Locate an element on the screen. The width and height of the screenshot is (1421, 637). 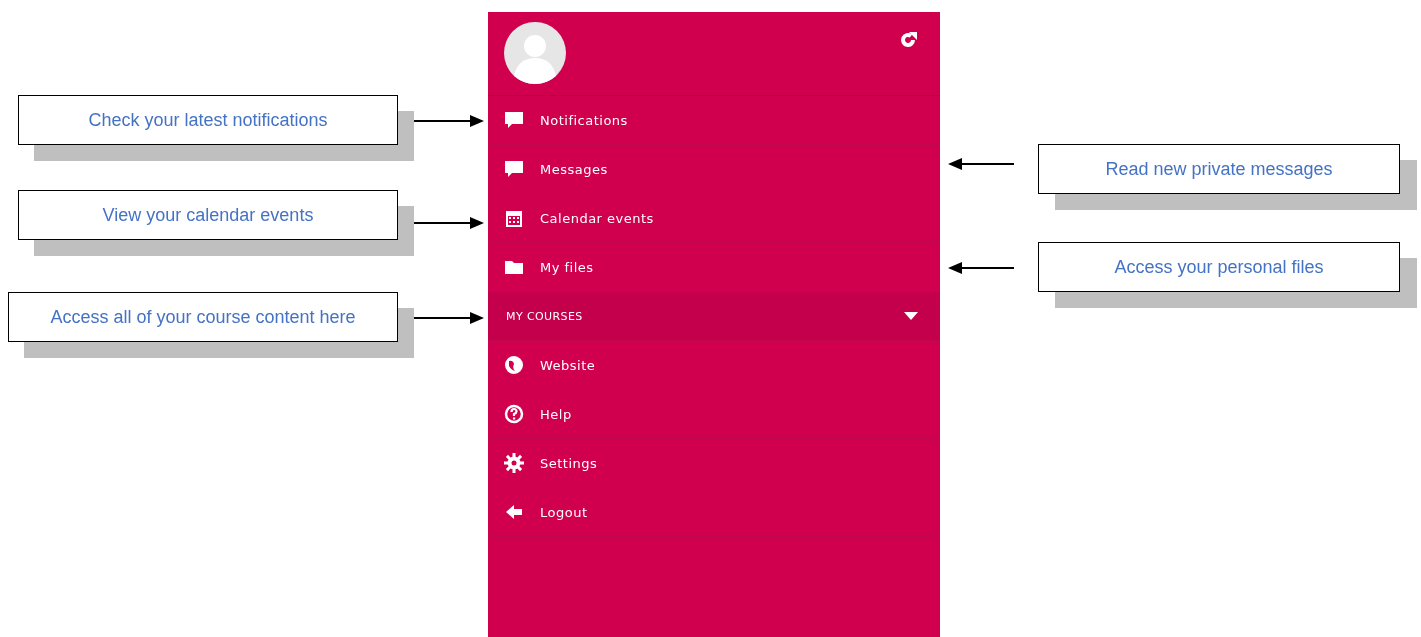
refresh-icon is located at coordinates (908, 40).